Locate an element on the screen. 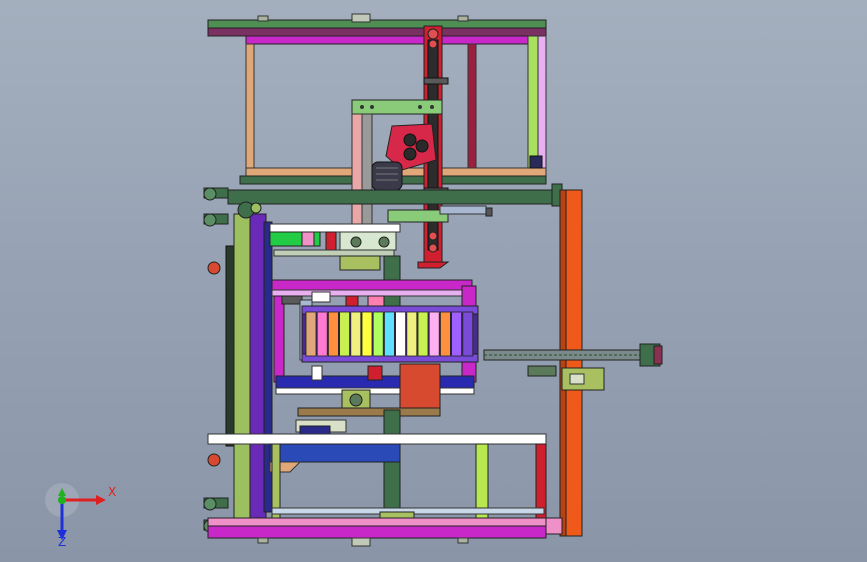  roller-icon is located at coordinates (356, 242).